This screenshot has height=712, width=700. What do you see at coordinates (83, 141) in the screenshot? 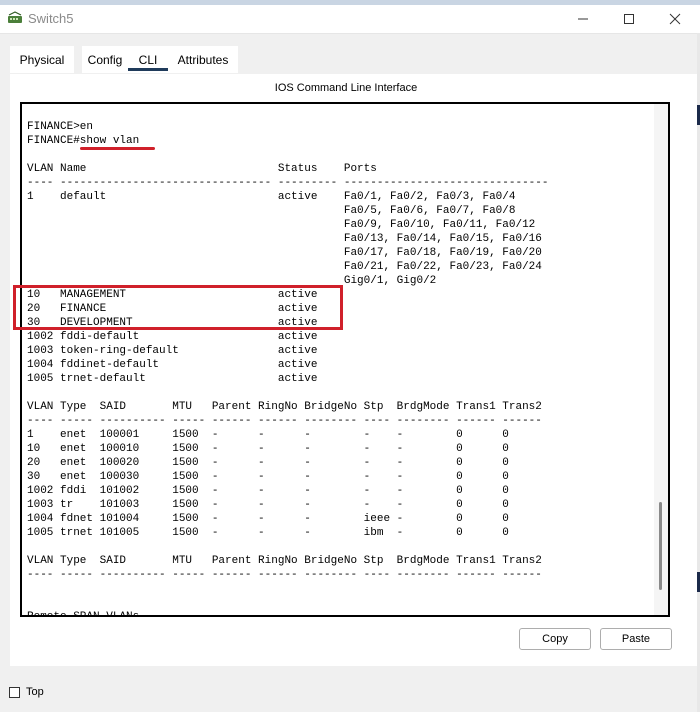
I see `terminal-line: FINANCE#show vlan` at bounding box center [83, 141].